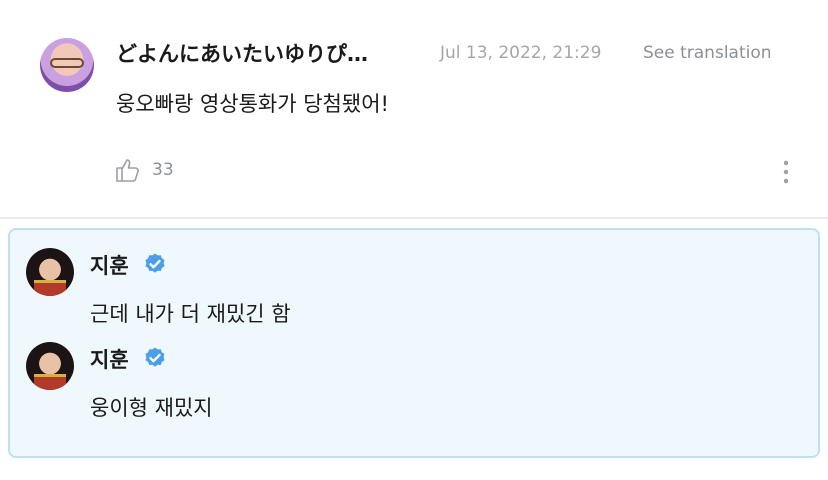  I want to click on reply-text: 웅이형 재밌지, so click(151, 408).